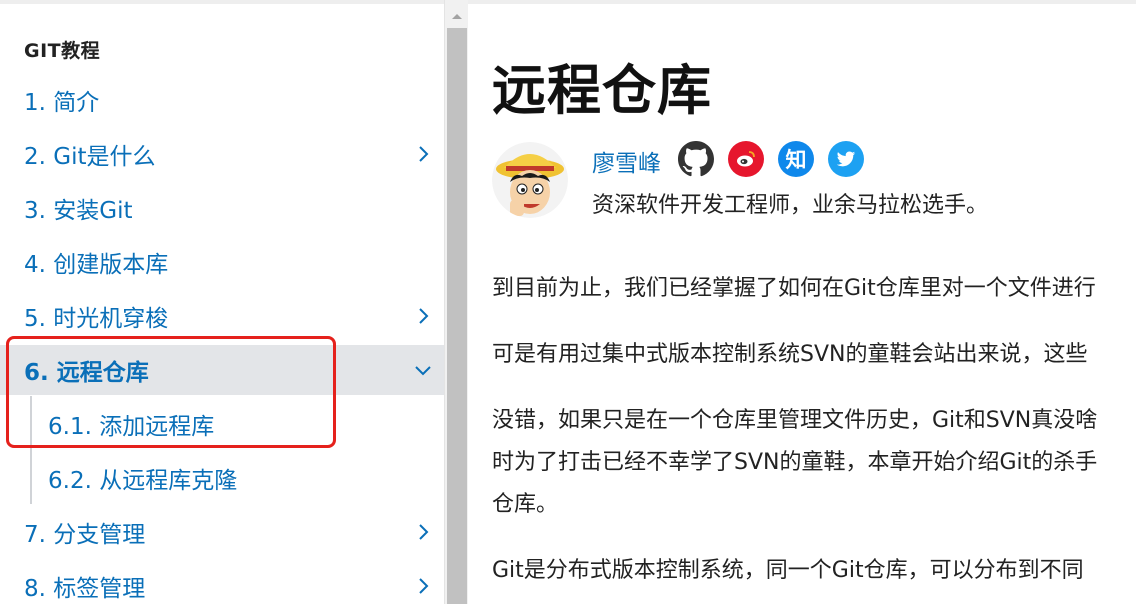 The width and height of the screenshot is (1136, 604). What do you see at coordinates (795, 420) in the screenshot?
I see `paragraph-3-line-1: 没错，如果只是在一个仓库里管理文件历史，Git和SVN真没啥` at bounding box center [795, 420].